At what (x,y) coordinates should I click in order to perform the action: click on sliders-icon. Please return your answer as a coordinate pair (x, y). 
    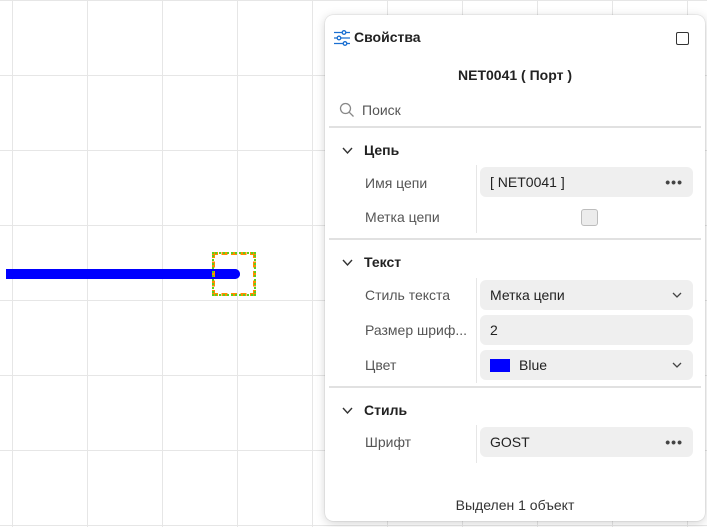
    Looking at the image, I should click on (342, 38).